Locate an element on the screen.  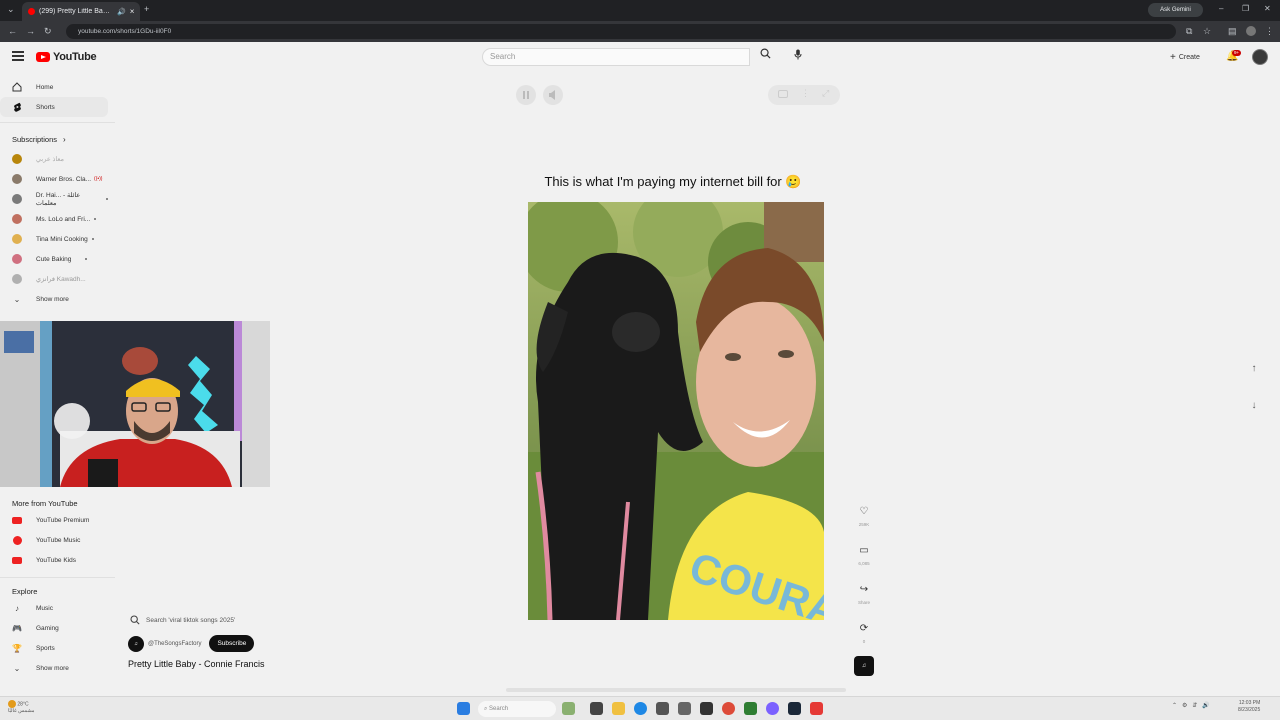
edge-icon is located at coordinates (640, 708).